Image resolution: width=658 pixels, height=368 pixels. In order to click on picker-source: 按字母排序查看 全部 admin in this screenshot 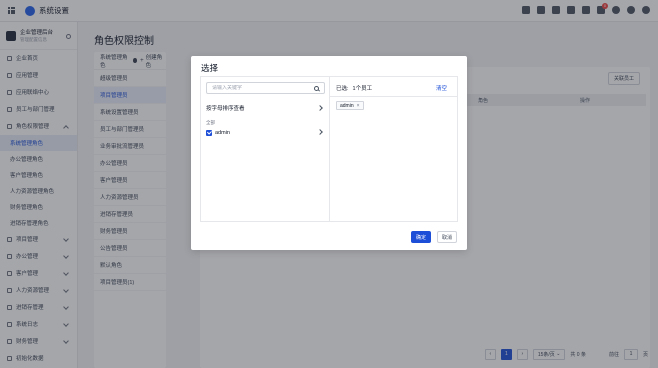, I will do `click(265, 149)`.